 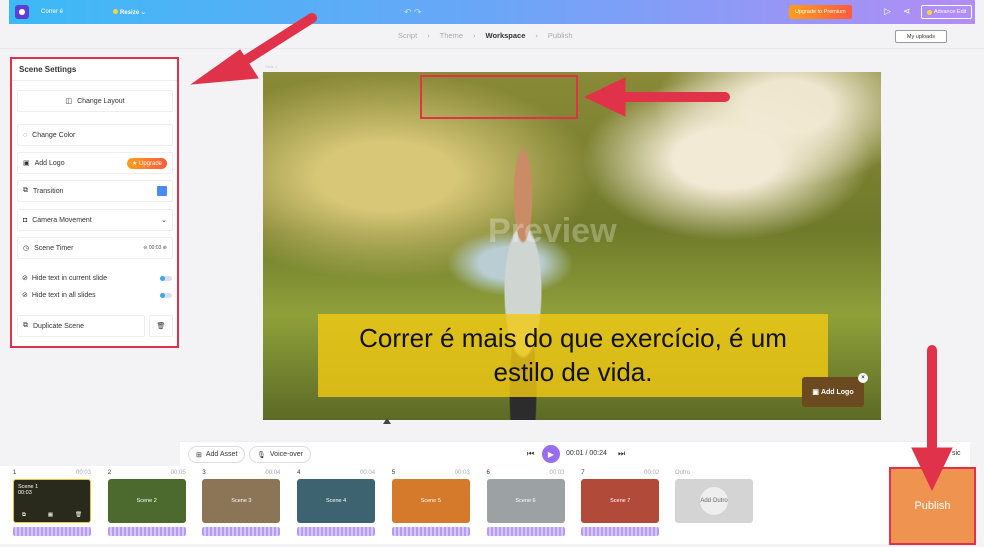 I want to click on arrow-head-canvas, so click(x=604, y=97).